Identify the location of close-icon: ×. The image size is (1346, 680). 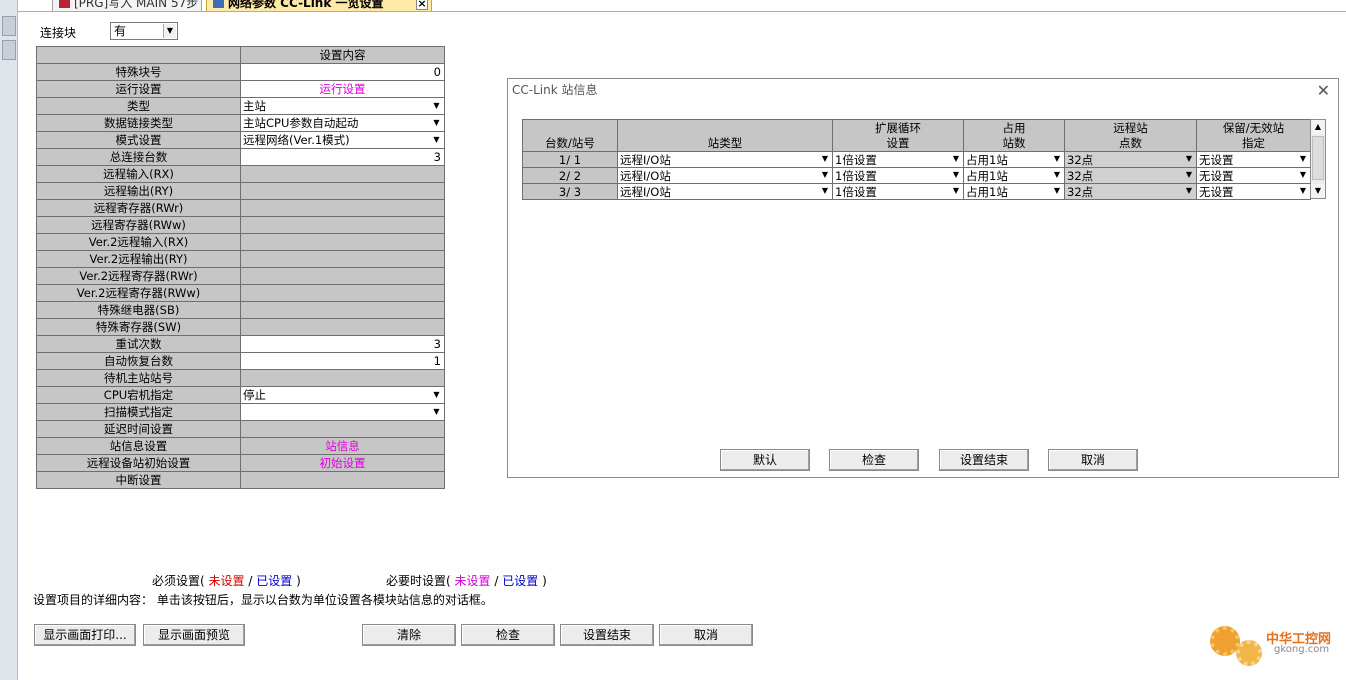
(422, 5).